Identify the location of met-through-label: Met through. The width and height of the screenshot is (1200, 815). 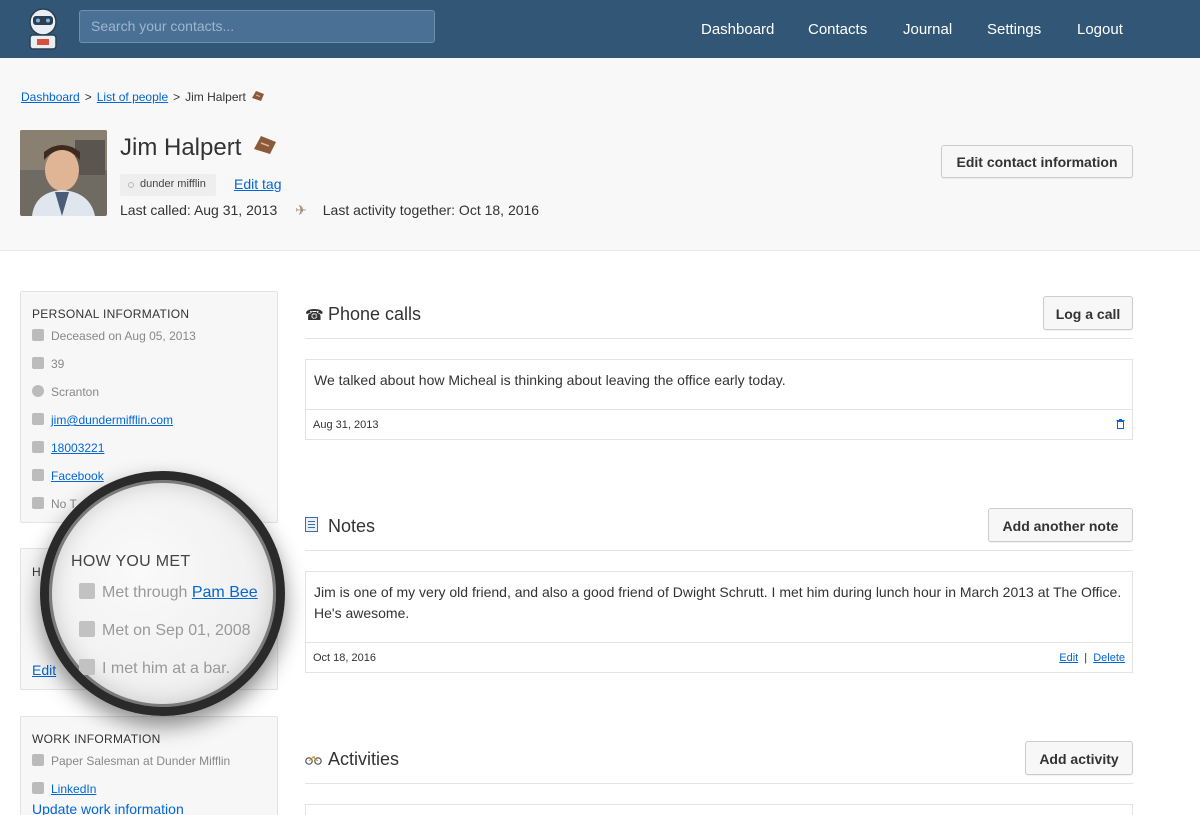
(145, 592).